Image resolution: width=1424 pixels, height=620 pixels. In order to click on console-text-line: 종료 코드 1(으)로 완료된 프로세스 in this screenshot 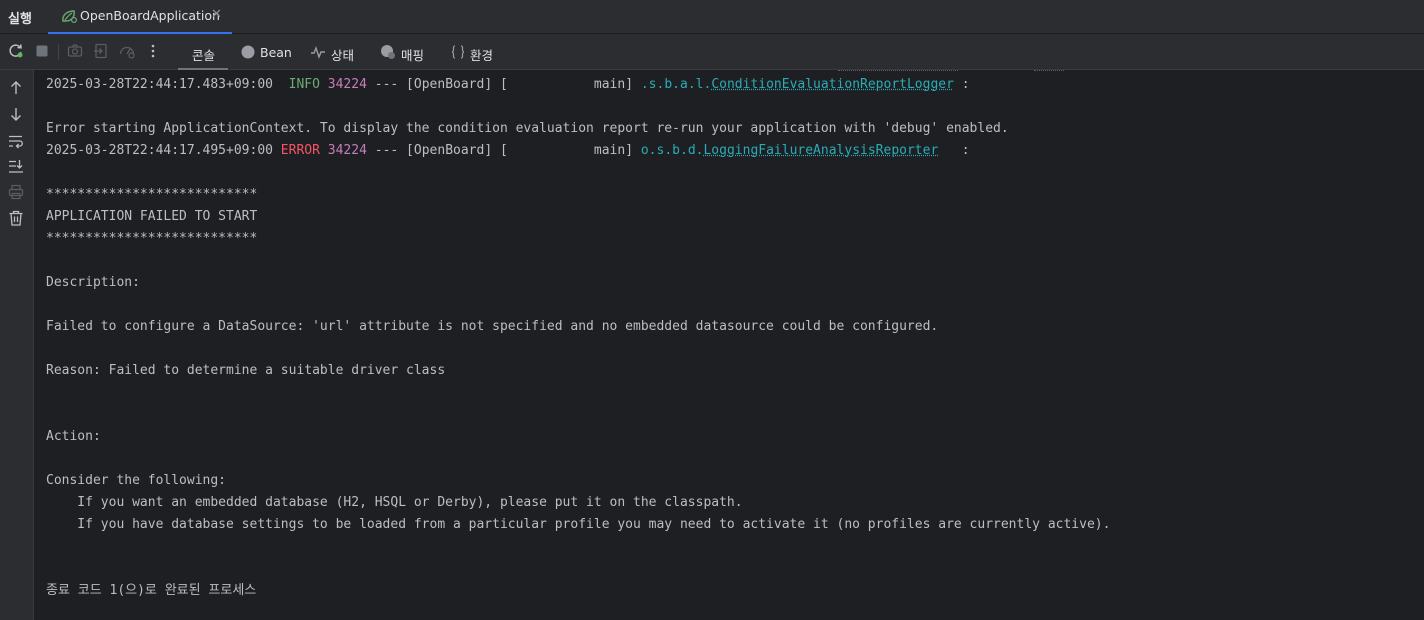, I will do `click(151, 590)`.